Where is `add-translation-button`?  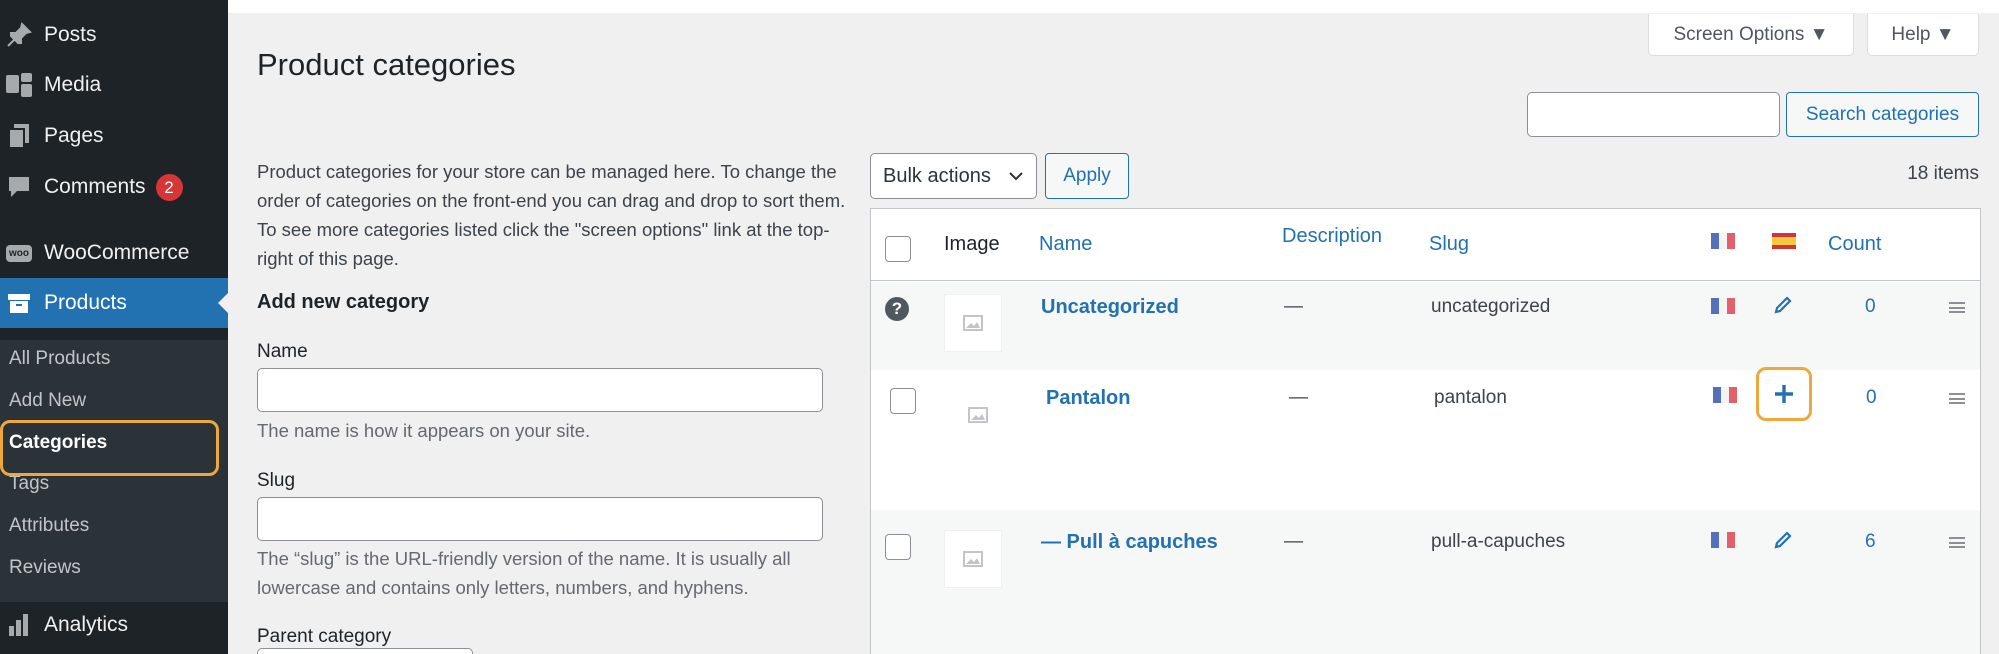 add-translation-button is located at coordinates (1784, 394).